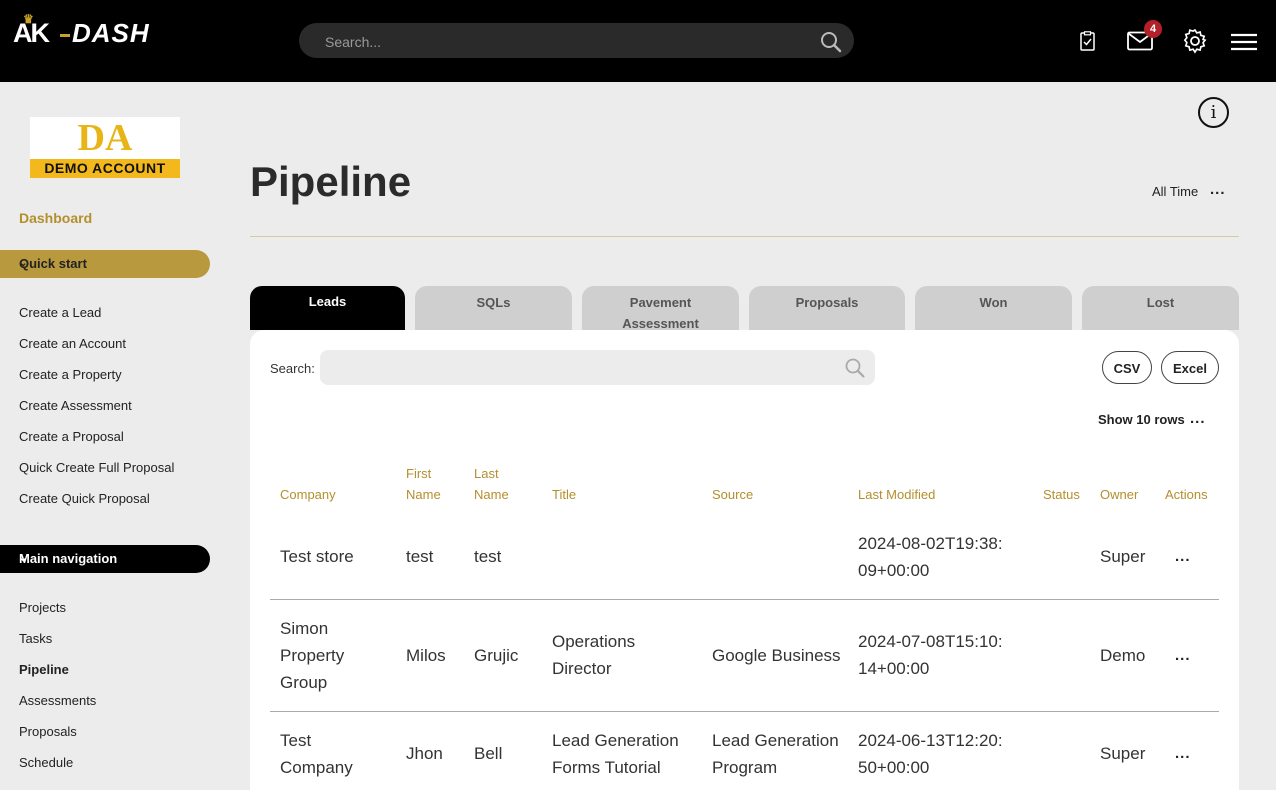 The width and height of the screenshot is (1276, 790). What do you see at coordinates (776, 655) in the screenshot?
I see `cell-source: Google Business` at bounding box center [776, 655].